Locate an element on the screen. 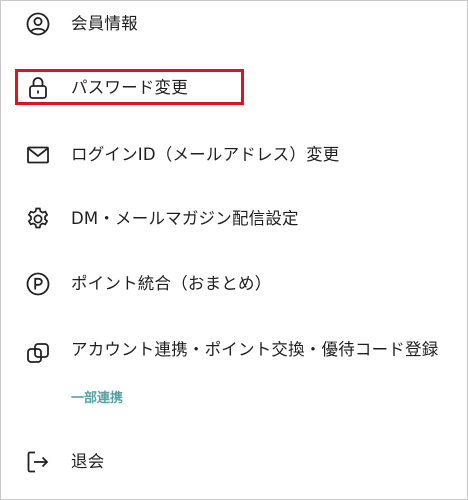 The height and width of the screenshot is (500, 468). gear-icon is located at coordinates (38, 219).